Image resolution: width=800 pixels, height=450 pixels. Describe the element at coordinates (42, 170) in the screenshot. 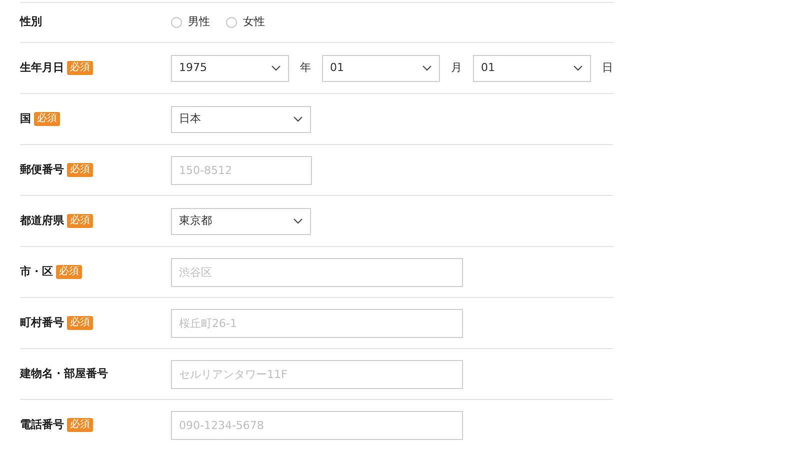

I see `field-label: 郵便番号` at that location.